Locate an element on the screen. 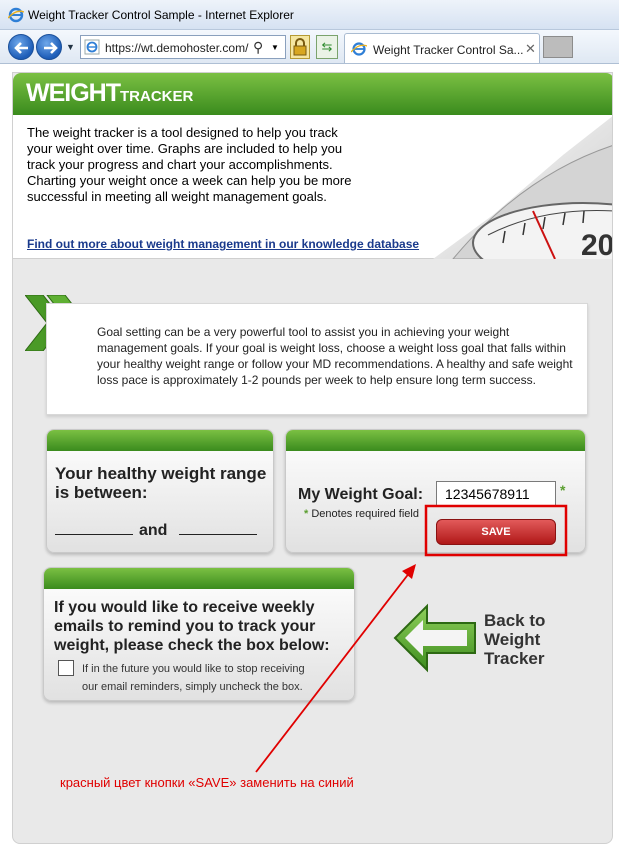  refresh-button: ⇆ is located at coordinates (327, 47).